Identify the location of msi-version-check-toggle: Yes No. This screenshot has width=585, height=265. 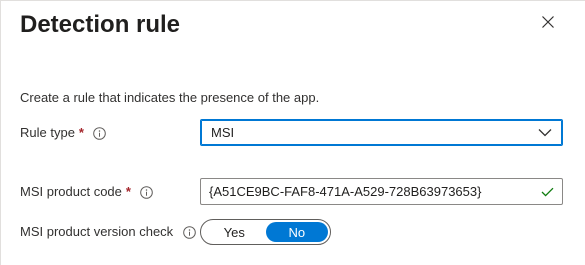
(265, 232).